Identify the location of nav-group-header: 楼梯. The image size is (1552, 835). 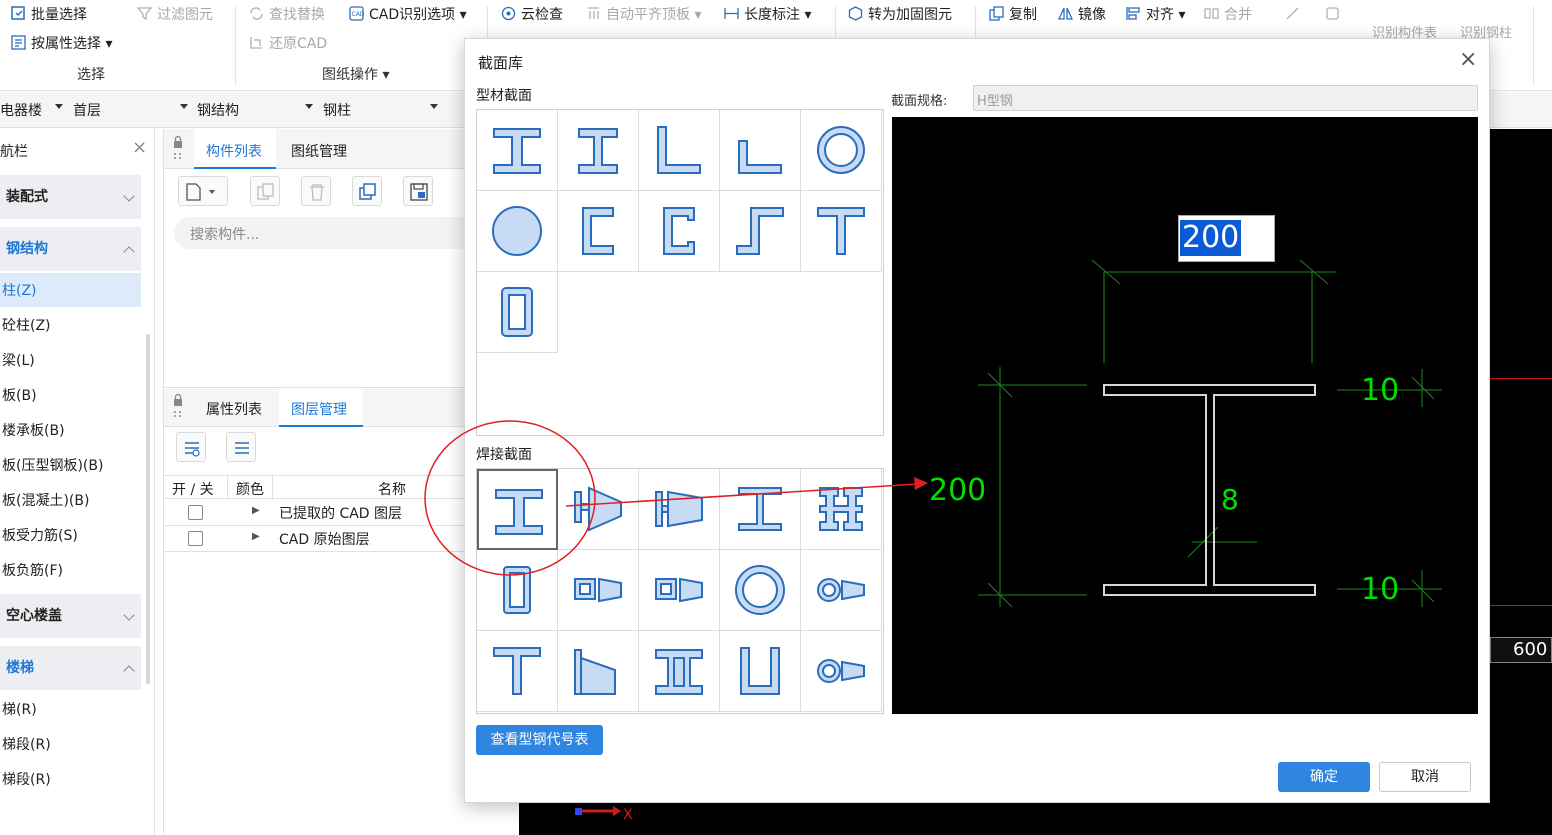
(70, 668).